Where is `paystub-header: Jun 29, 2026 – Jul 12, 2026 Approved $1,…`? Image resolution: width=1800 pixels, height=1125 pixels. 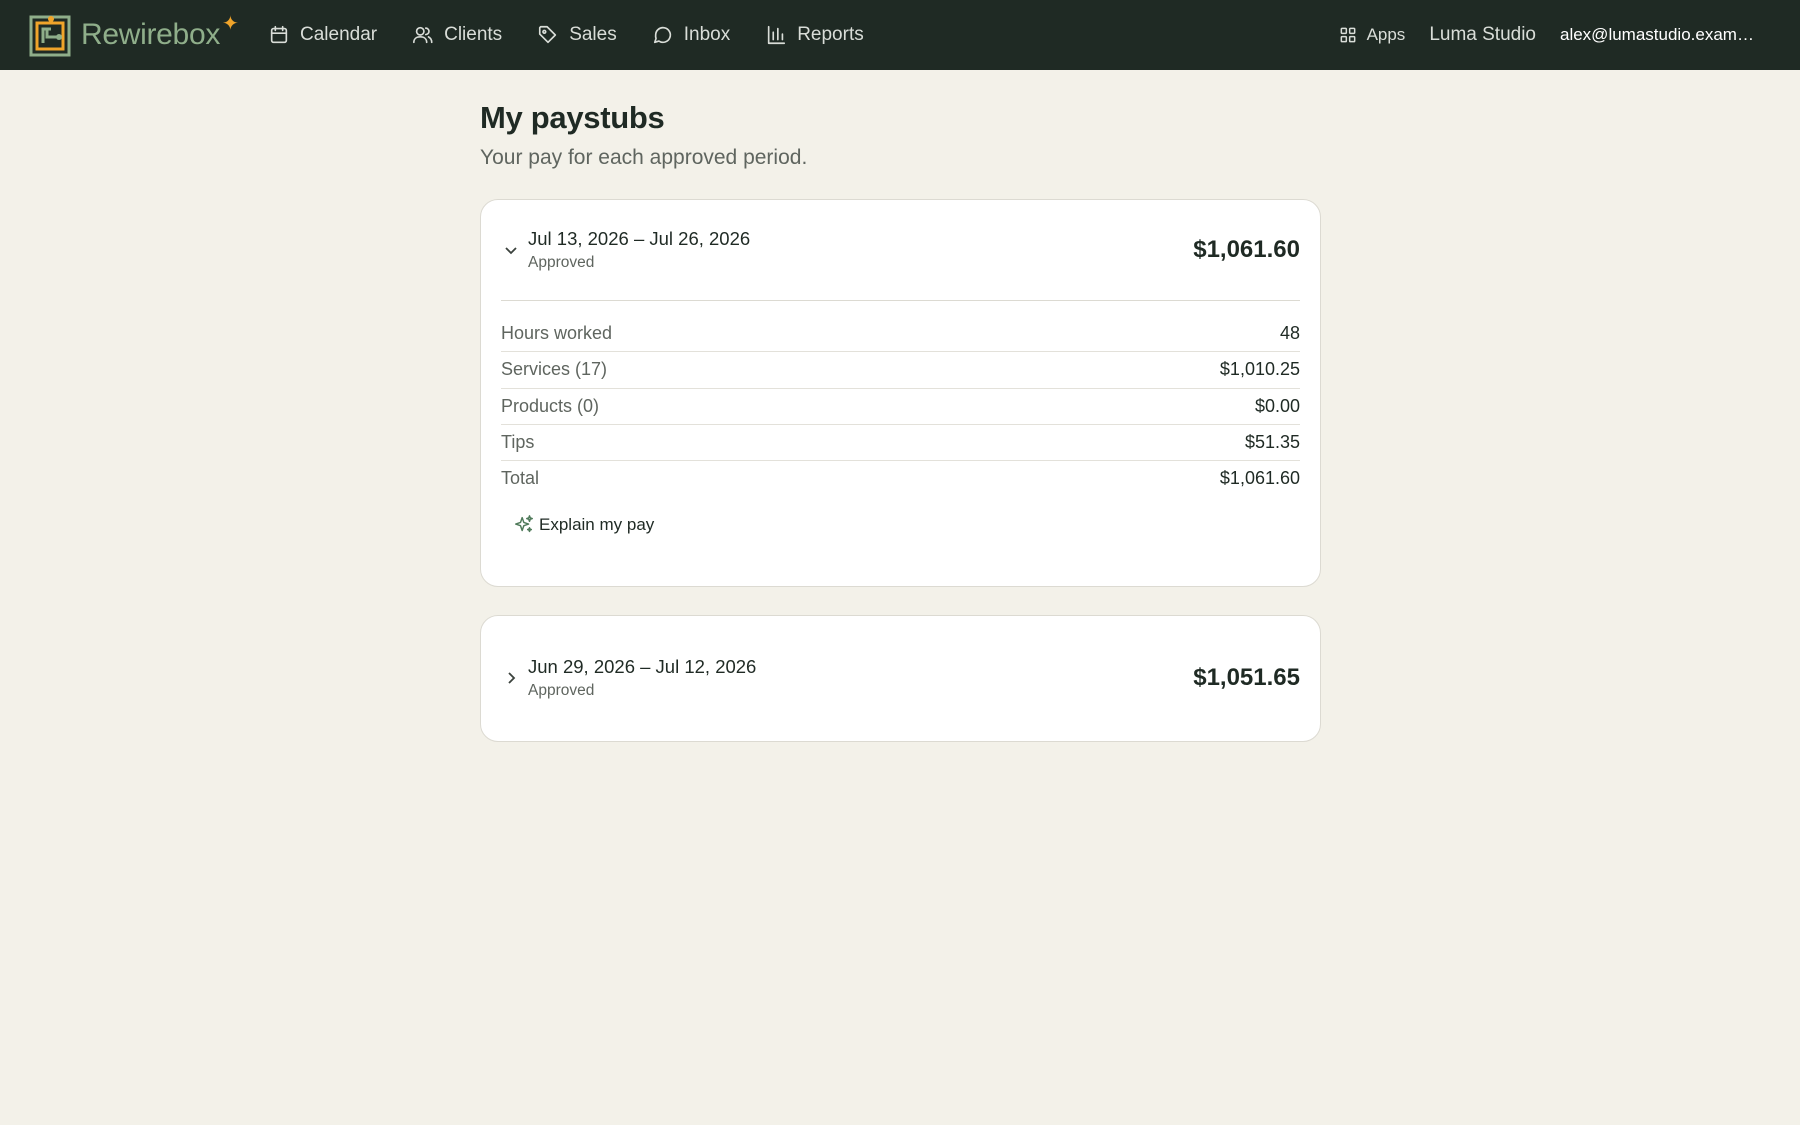 paystub-header: Jun 29, 2026 – Jul 12, 2026 Approved $1,… is located at coordinates (900, 678).